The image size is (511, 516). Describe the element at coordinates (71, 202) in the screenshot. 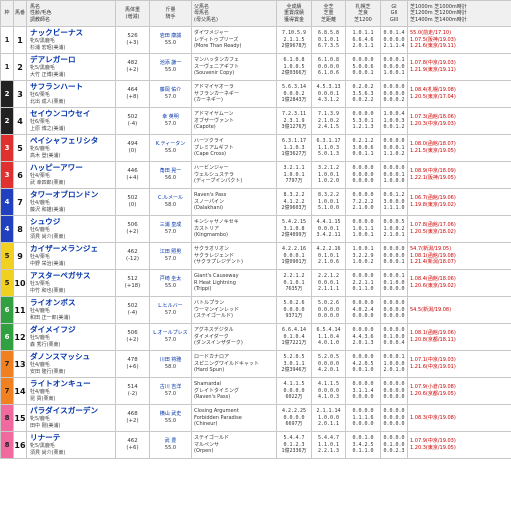

I see `horse-name-cell: タワーオブロンドン 牡4/鹿毛 藤沢 和雄(美浦)` at that location.